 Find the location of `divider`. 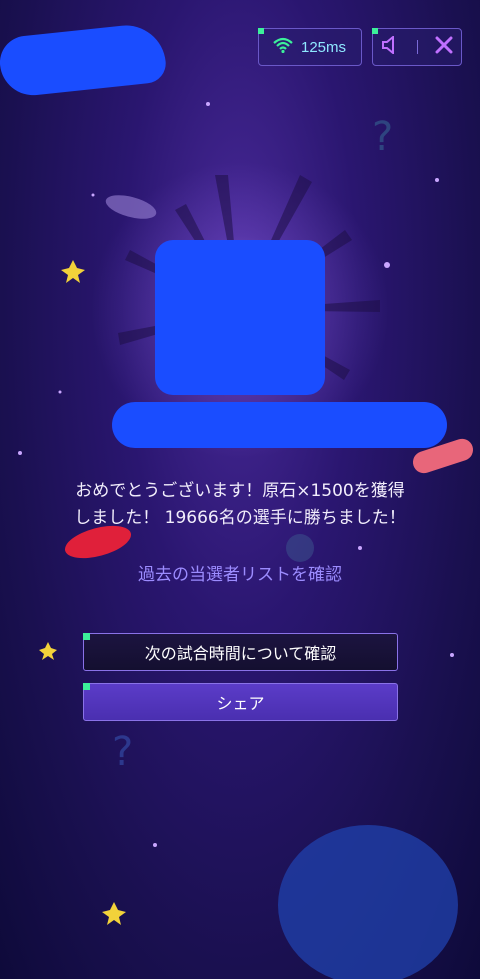

divider is located at coordinates (418, 47).